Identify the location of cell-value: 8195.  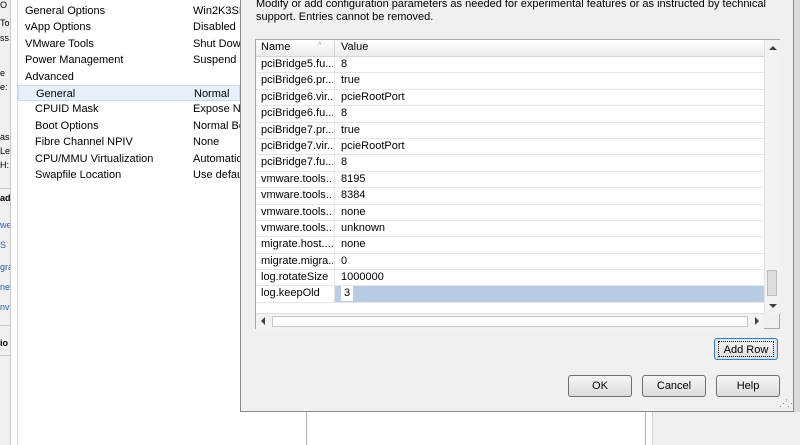
(353, 179).